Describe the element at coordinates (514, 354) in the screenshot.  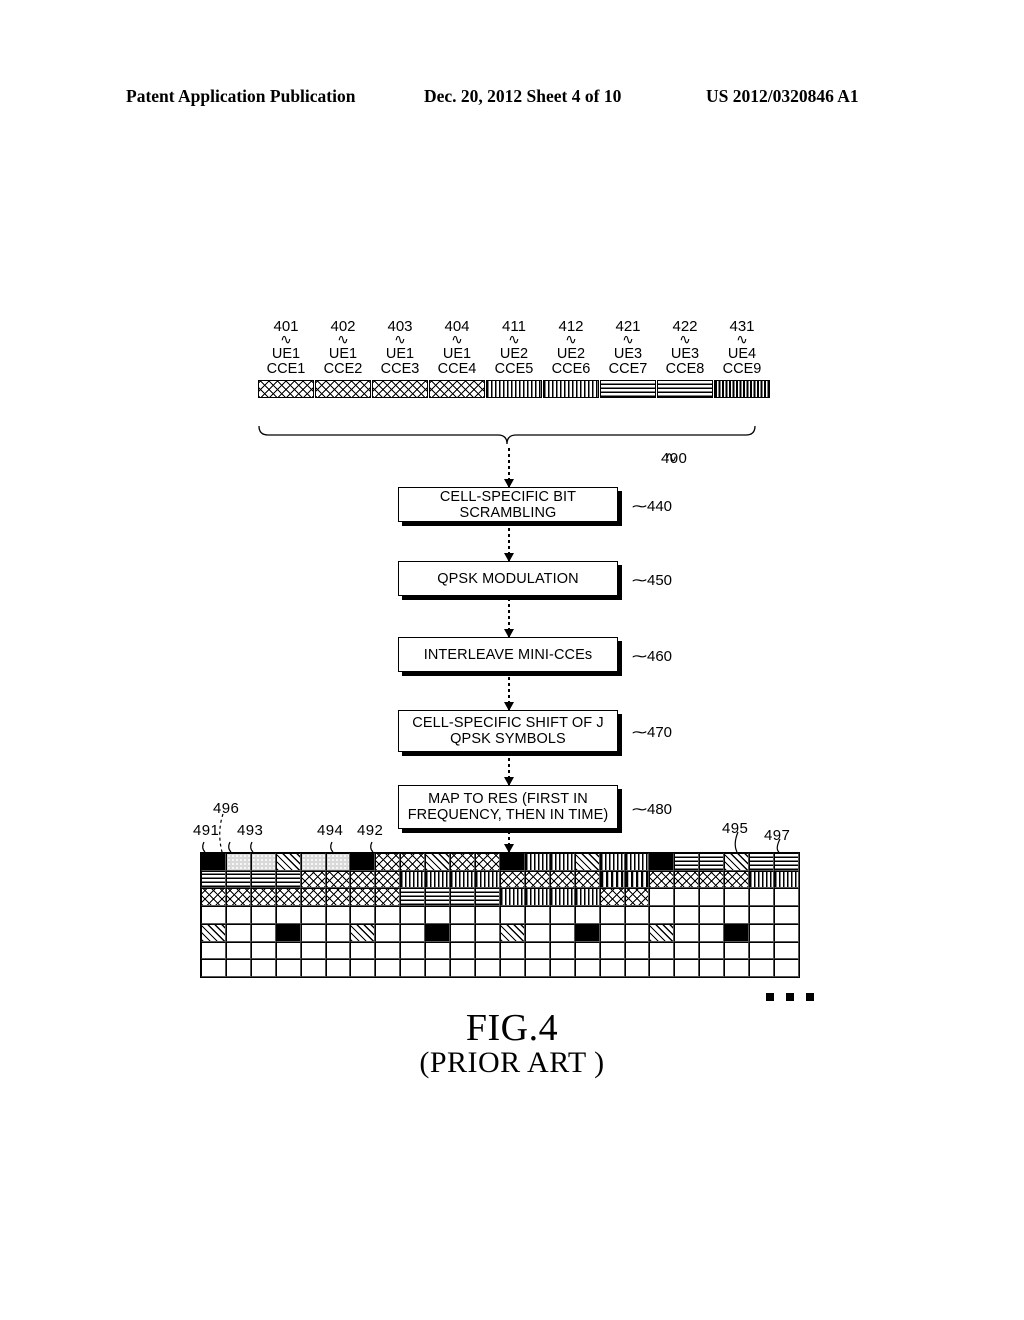
I see `cce-ue-label: UE2` at that location.